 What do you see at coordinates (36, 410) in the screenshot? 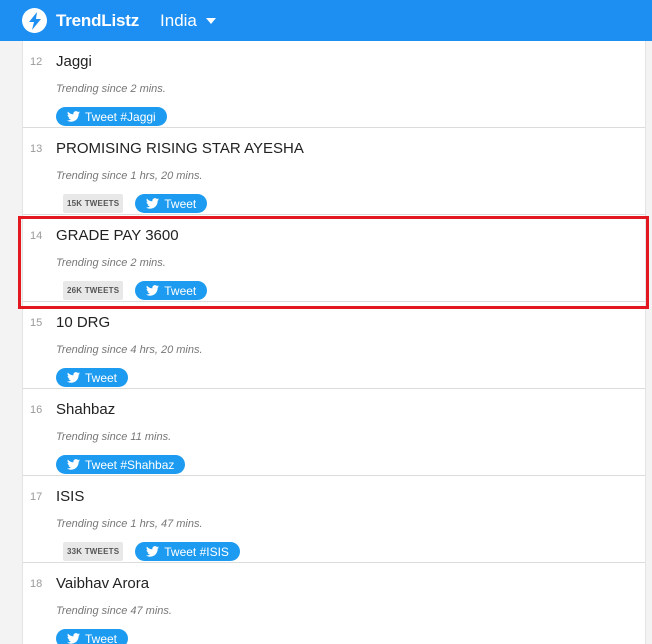
I see `trend-rank: 16` at bounding box center [36, 410].